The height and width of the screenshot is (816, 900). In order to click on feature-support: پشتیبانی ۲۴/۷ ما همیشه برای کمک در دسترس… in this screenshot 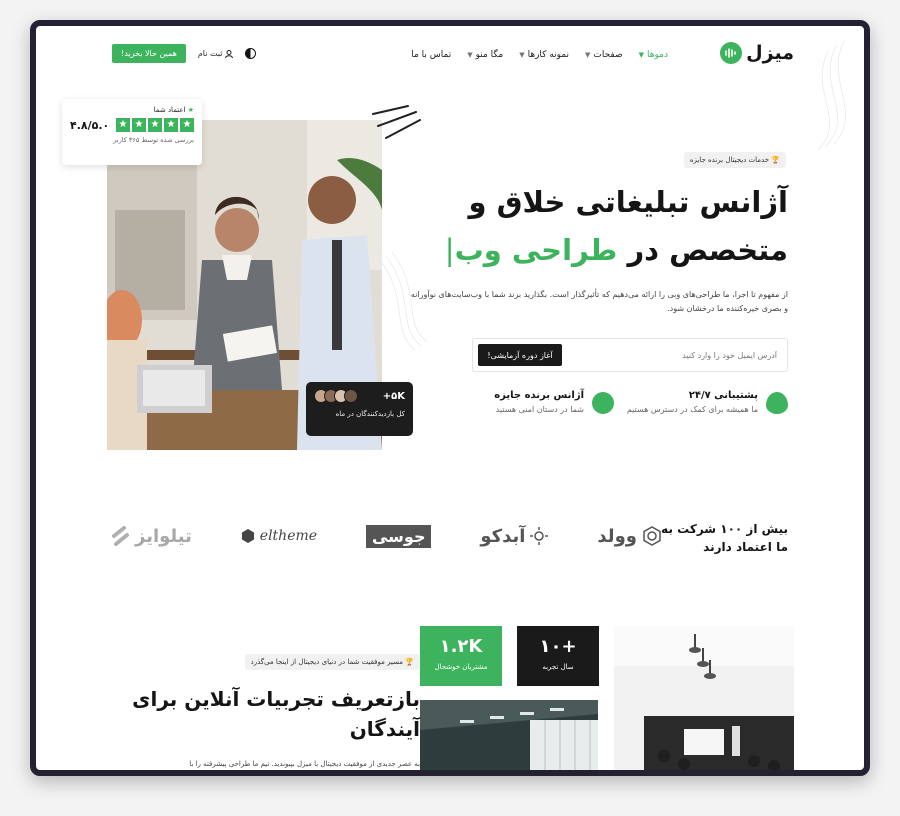, I will do `click(707, 402)`.